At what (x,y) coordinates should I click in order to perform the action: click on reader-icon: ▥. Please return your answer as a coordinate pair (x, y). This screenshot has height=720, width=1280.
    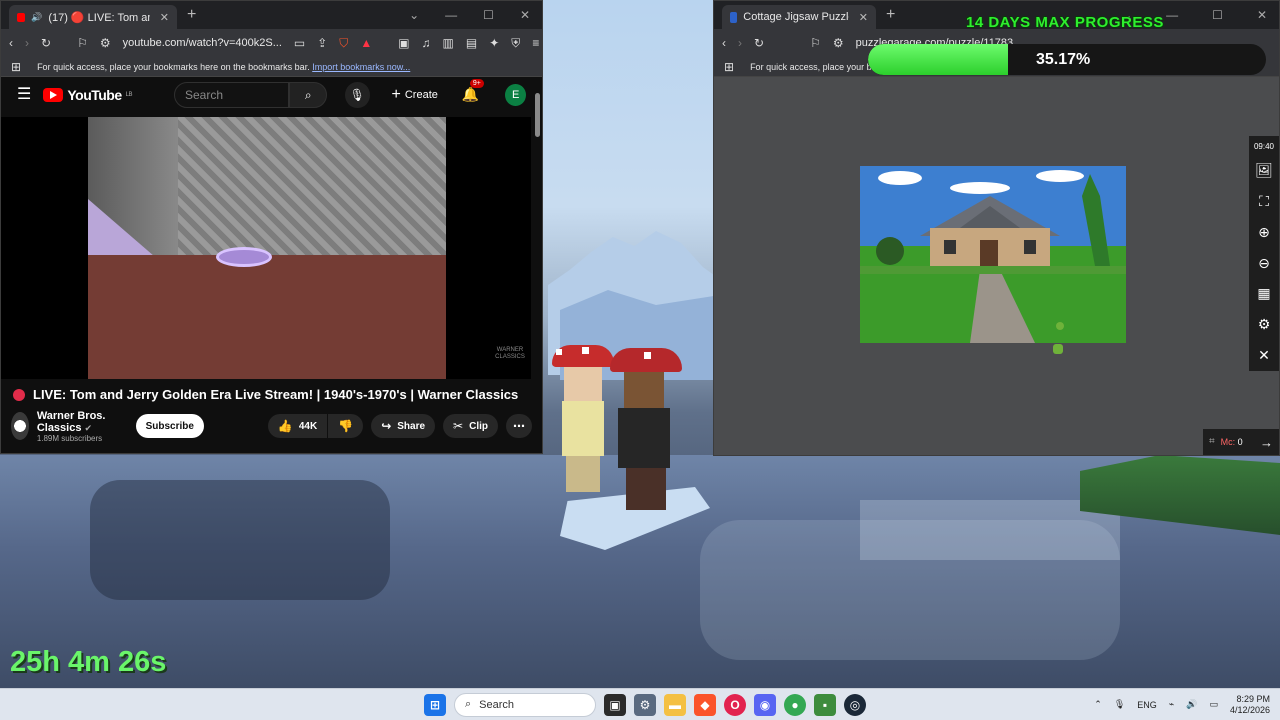
    Looking at the image, I should click on (448, 43).